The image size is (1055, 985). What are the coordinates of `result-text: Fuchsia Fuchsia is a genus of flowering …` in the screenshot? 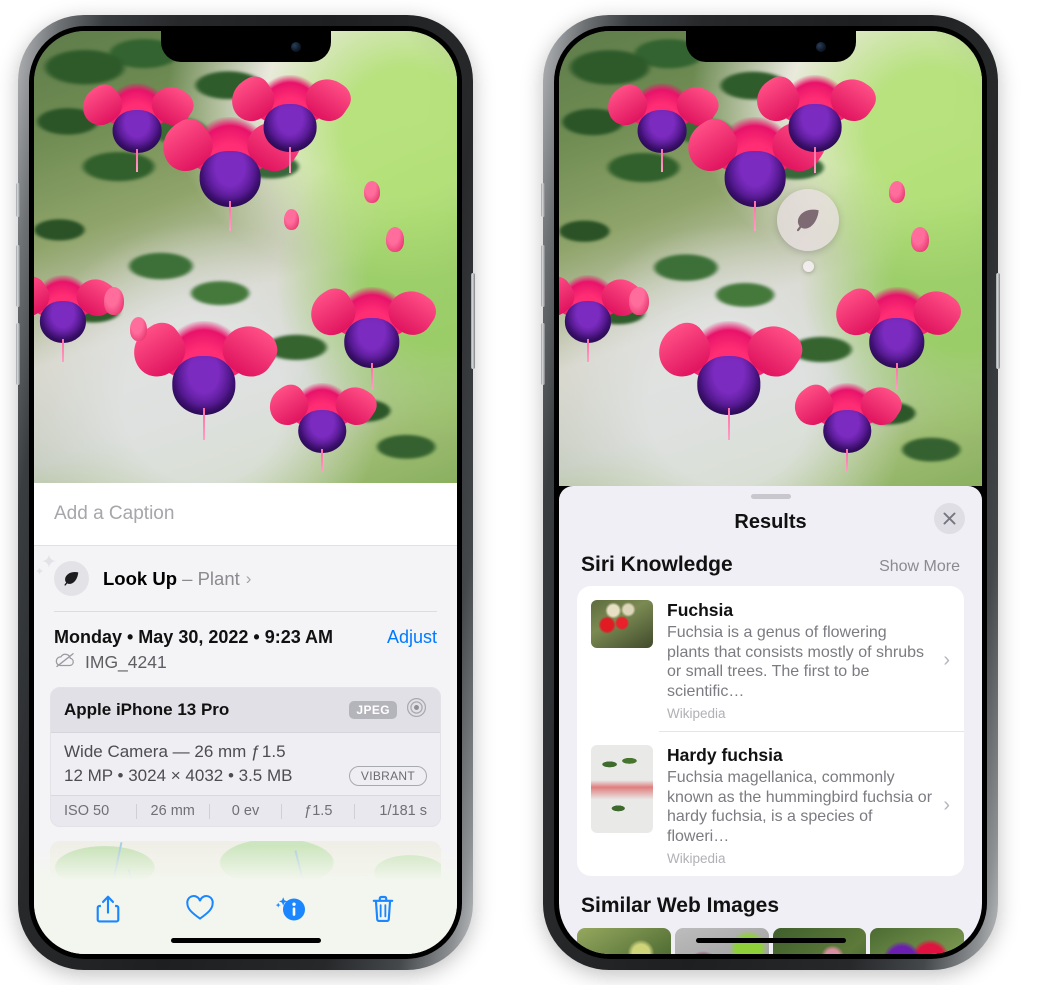 It's located at (804, 660).